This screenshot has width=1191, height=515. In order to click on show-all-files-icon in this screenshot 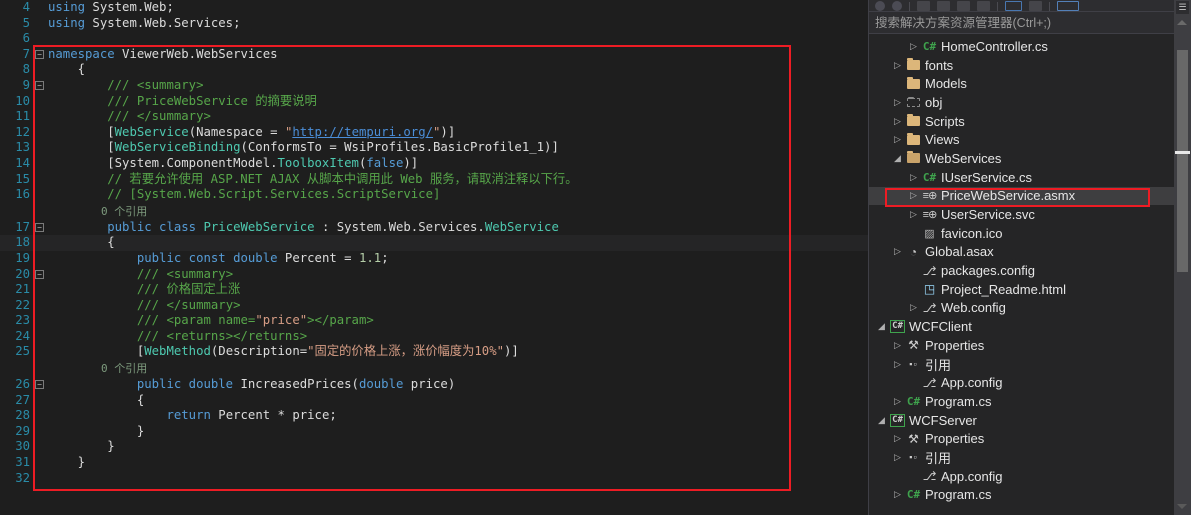, I will do `click(983, 6)`.